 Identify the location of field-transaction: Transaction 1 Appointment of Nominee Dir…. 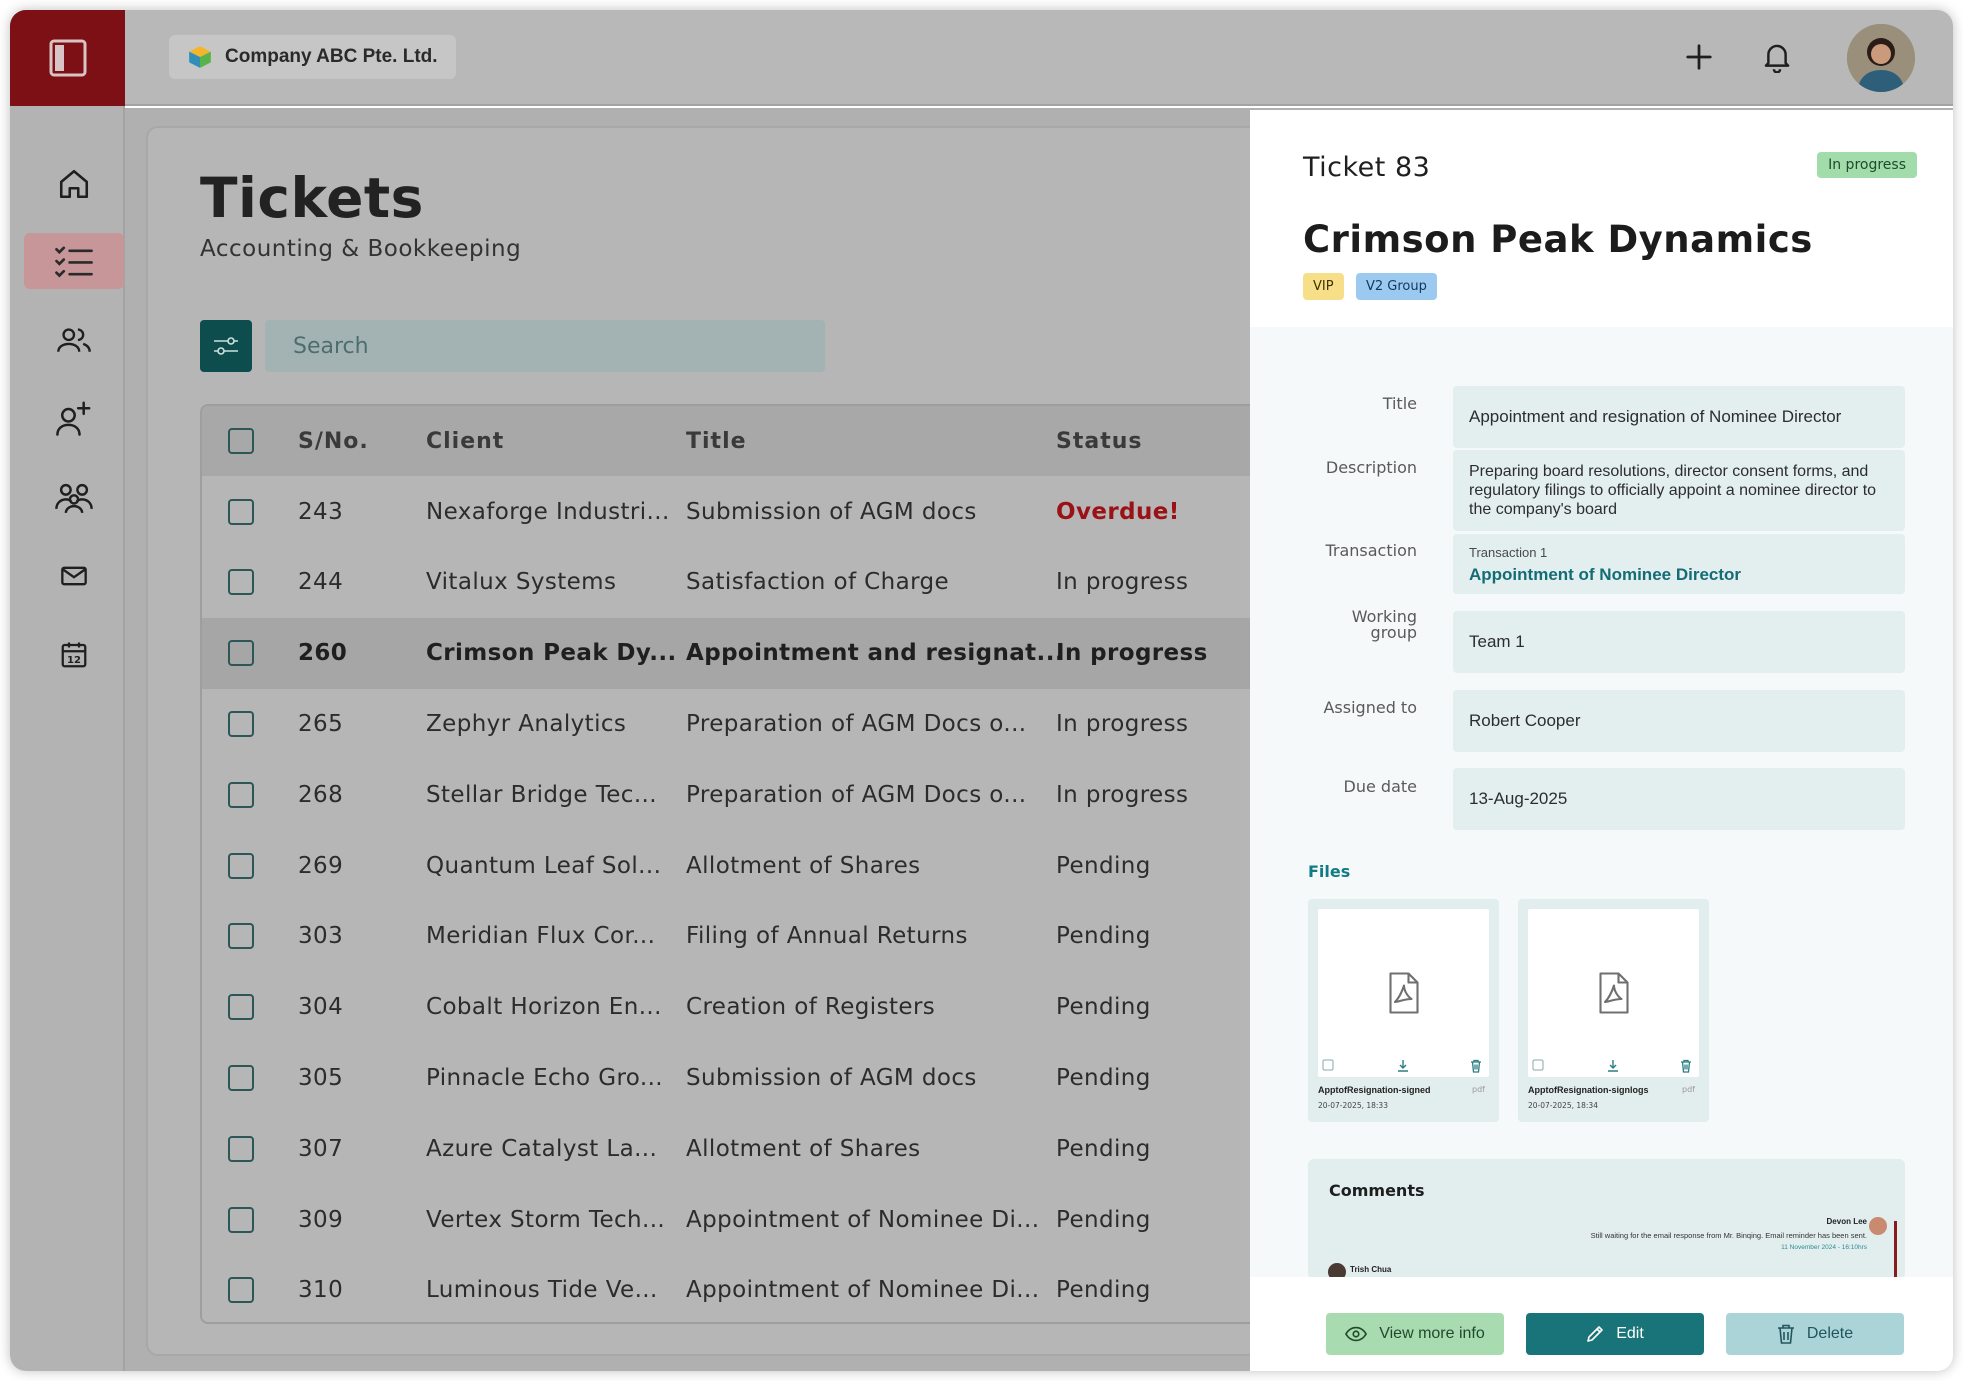
(1679, 564).